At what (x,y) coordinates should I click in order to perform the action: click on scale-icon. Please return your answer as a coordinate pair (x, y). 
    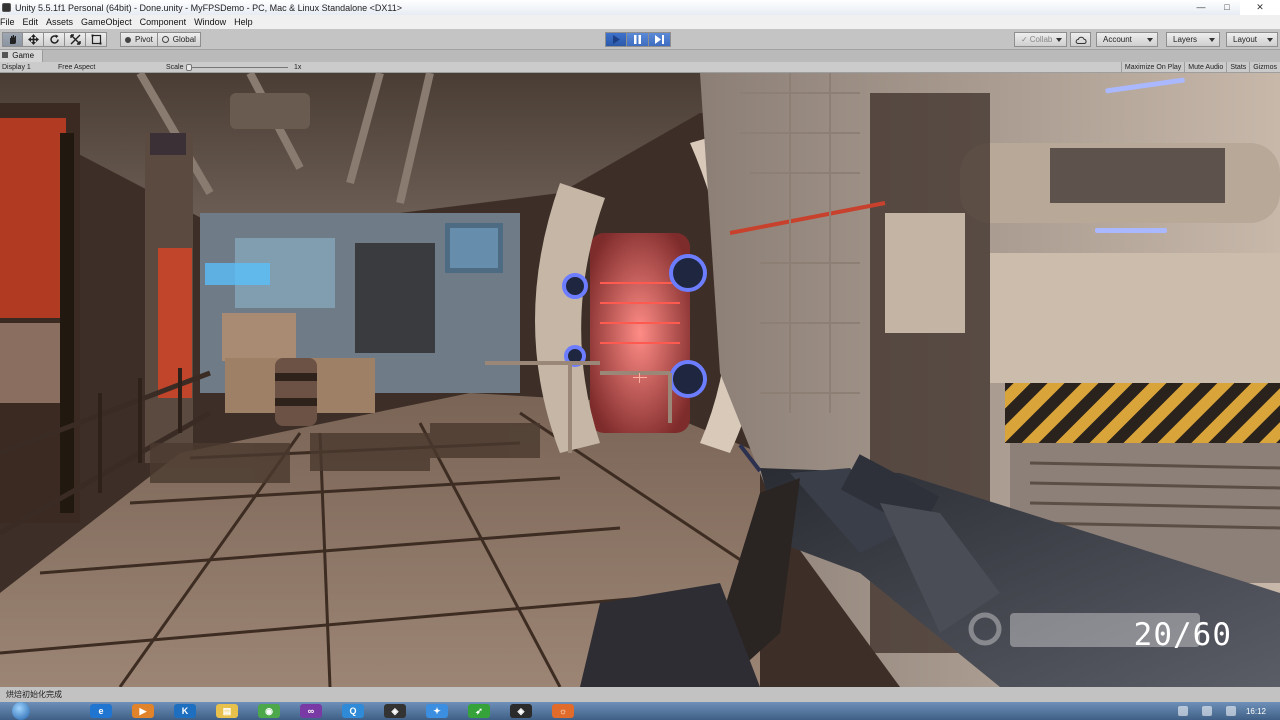
    Looking at the image, I should click on (75, 39).